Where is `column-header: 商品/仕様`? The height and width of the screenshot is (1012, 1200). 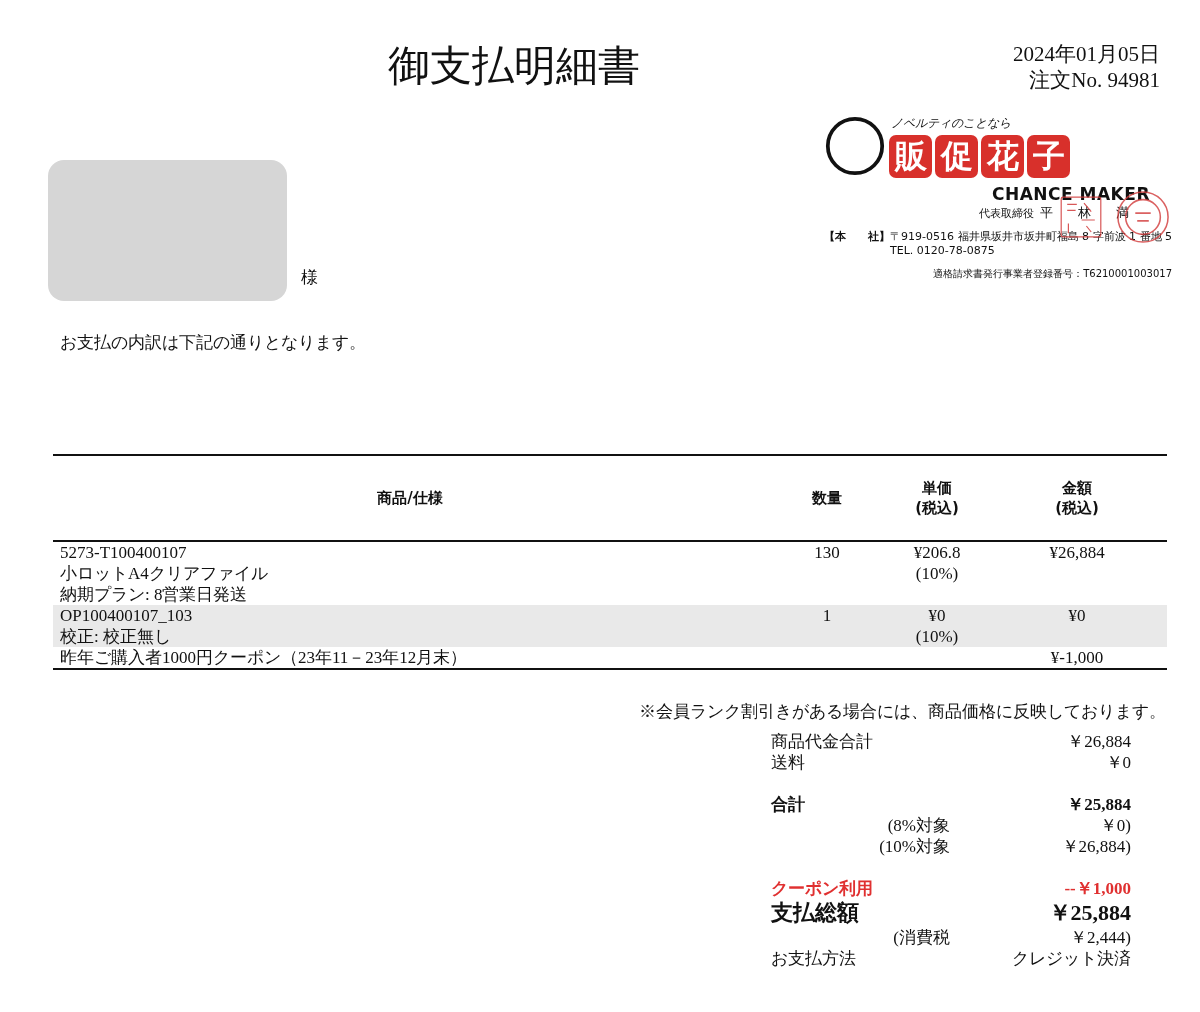
column-header: 商品/仕様 is located at coordinates (410, 498).